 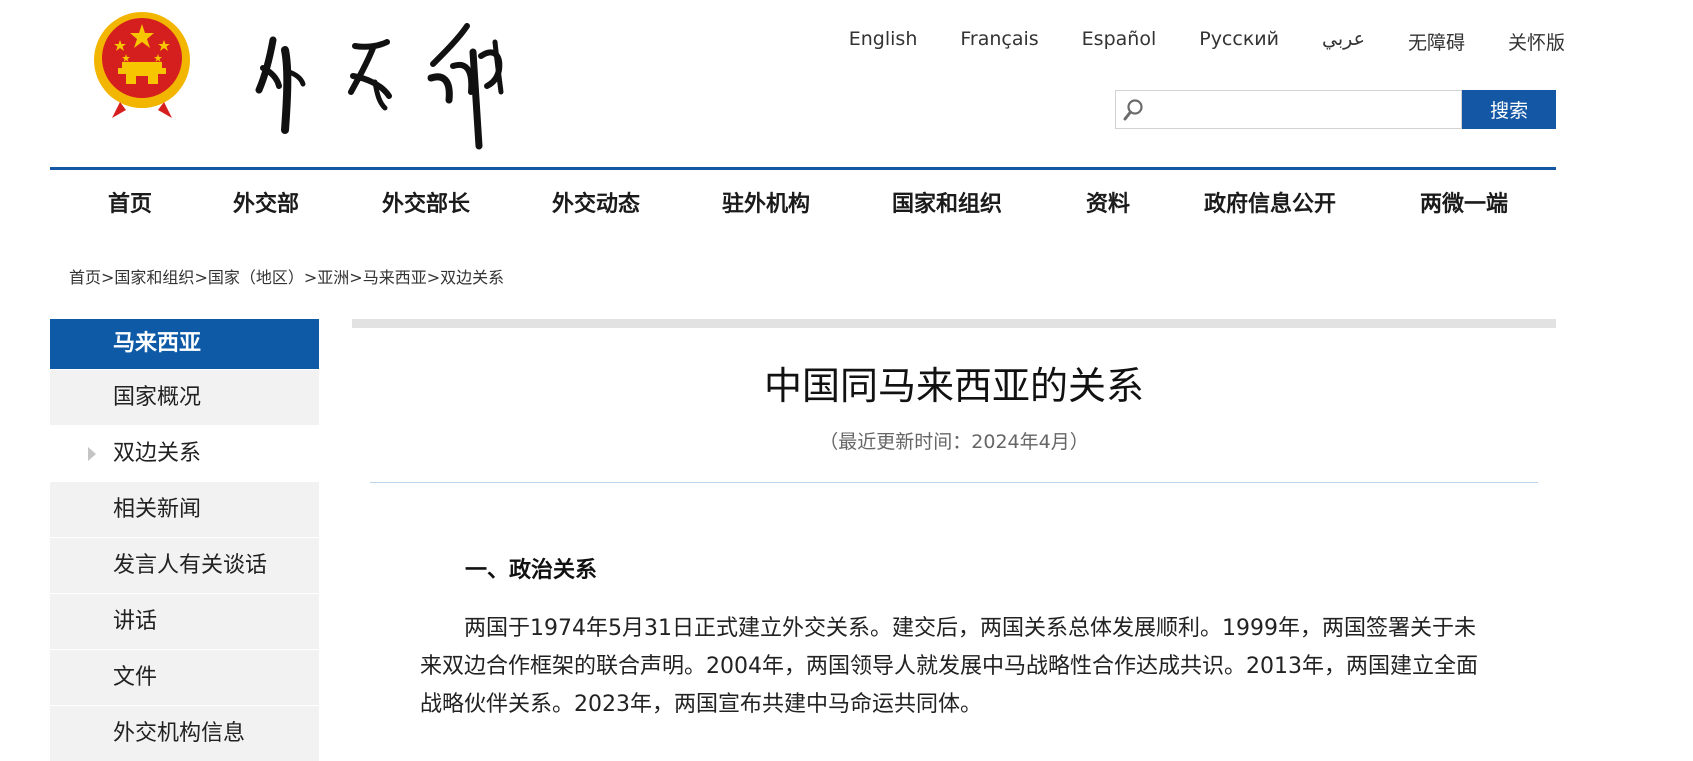 What do you see at coordinates (1509, 109) in the screenshot?
I see `search-button: 搜索` at bounding box center [1509, 109].